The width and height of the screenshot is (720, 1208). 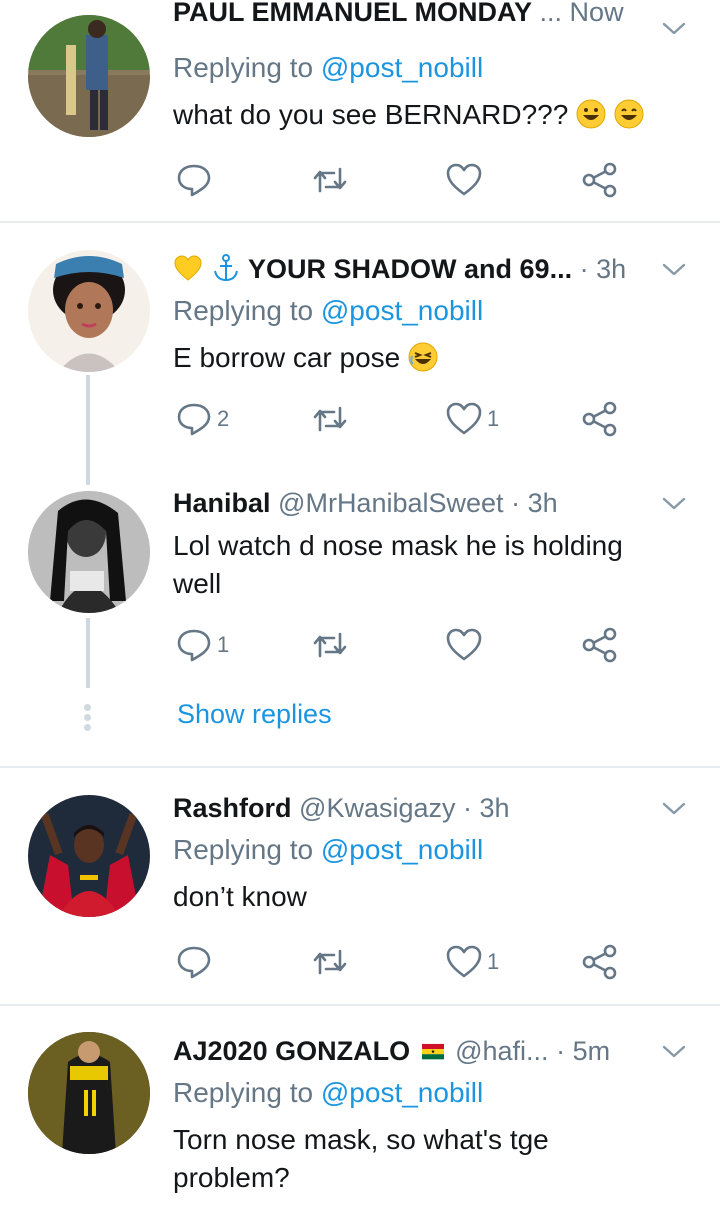 What do you see at coordinates (629, 114) in the screenshot?
I see `smiling-face-icon` at bounding box center [629, 114].